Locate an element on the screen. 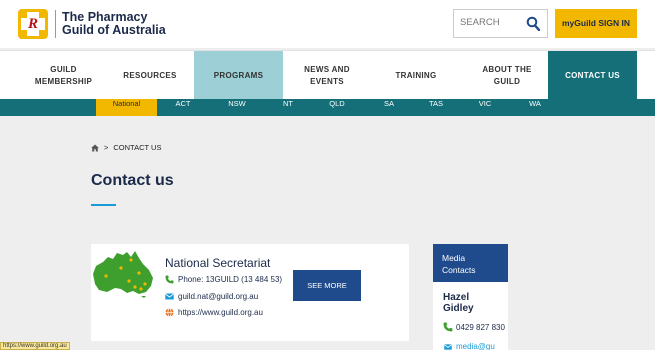 The image size is (655, 350). media-contact-name: Hazel Gidley is located at coordinates (458, 303).